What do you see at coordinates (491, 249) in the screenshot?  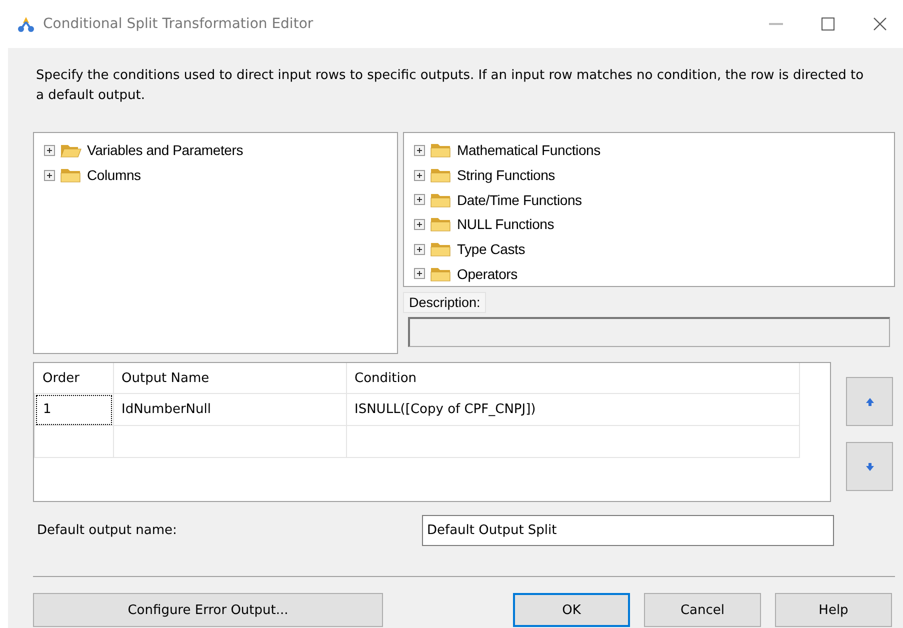 I see `tree-item: Type Casts` at bounding box center [491, 249].